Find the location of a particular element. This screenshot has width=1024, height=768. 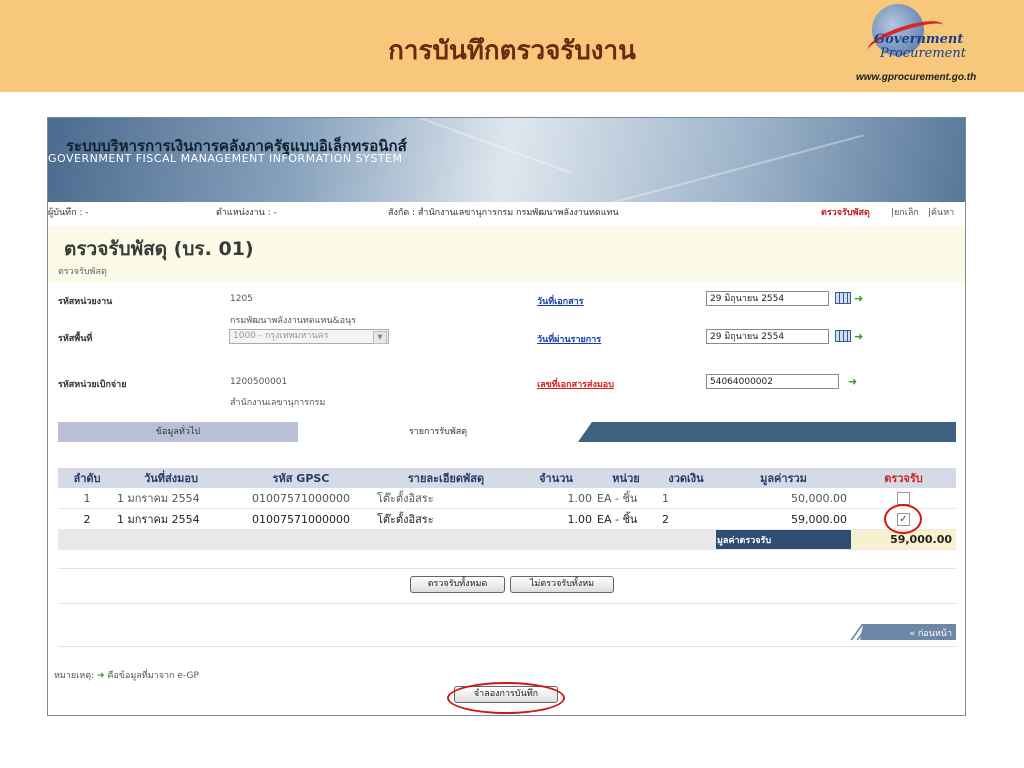

tab-bar: ข้อมูลทั่วไป รายการรับพัสดุ is located at coordinates (507, 432).